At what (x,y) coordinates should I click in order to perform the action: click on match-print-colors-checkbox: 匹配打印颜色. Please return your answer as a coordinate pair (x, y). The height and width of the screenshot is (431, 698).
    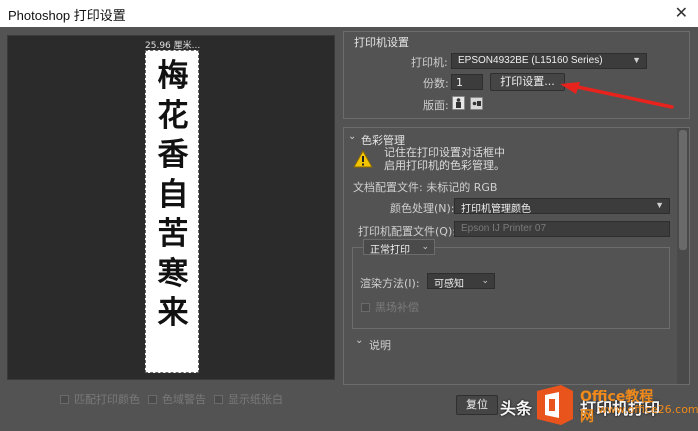
    Looking at the image, I should click on (100, 399).